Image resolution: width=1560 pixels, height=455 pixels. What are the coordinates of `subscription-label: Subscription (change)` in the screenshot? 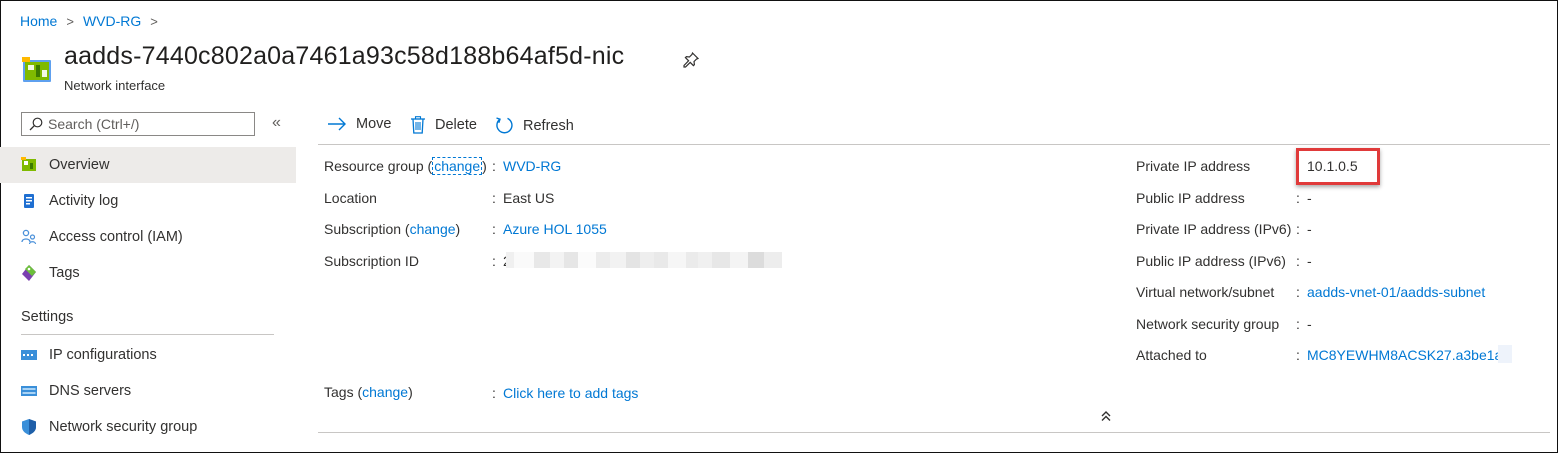 It's located at (392, 229).